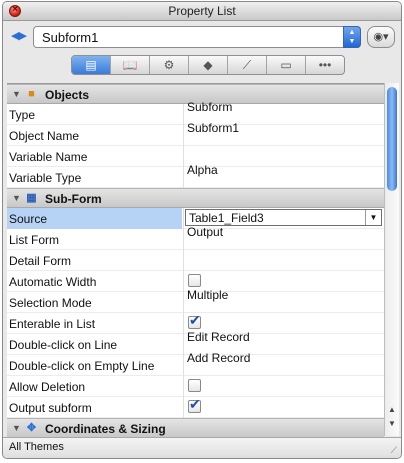 The width and height of the screenshot is (404, 463). What do you see at coordinates (218, 337) in the screenshot?
I see `value-text: Edit Record` at bounding box center [218, 337].